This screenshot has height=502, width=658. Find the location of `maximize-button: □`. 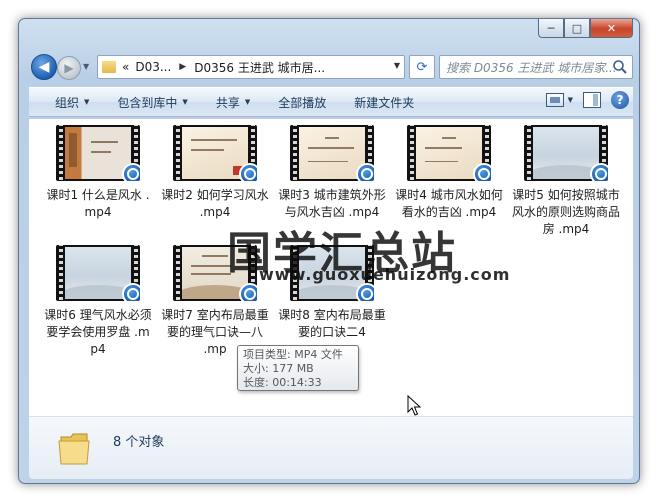

maximize-button: □ is located at coordinates (577, 28).